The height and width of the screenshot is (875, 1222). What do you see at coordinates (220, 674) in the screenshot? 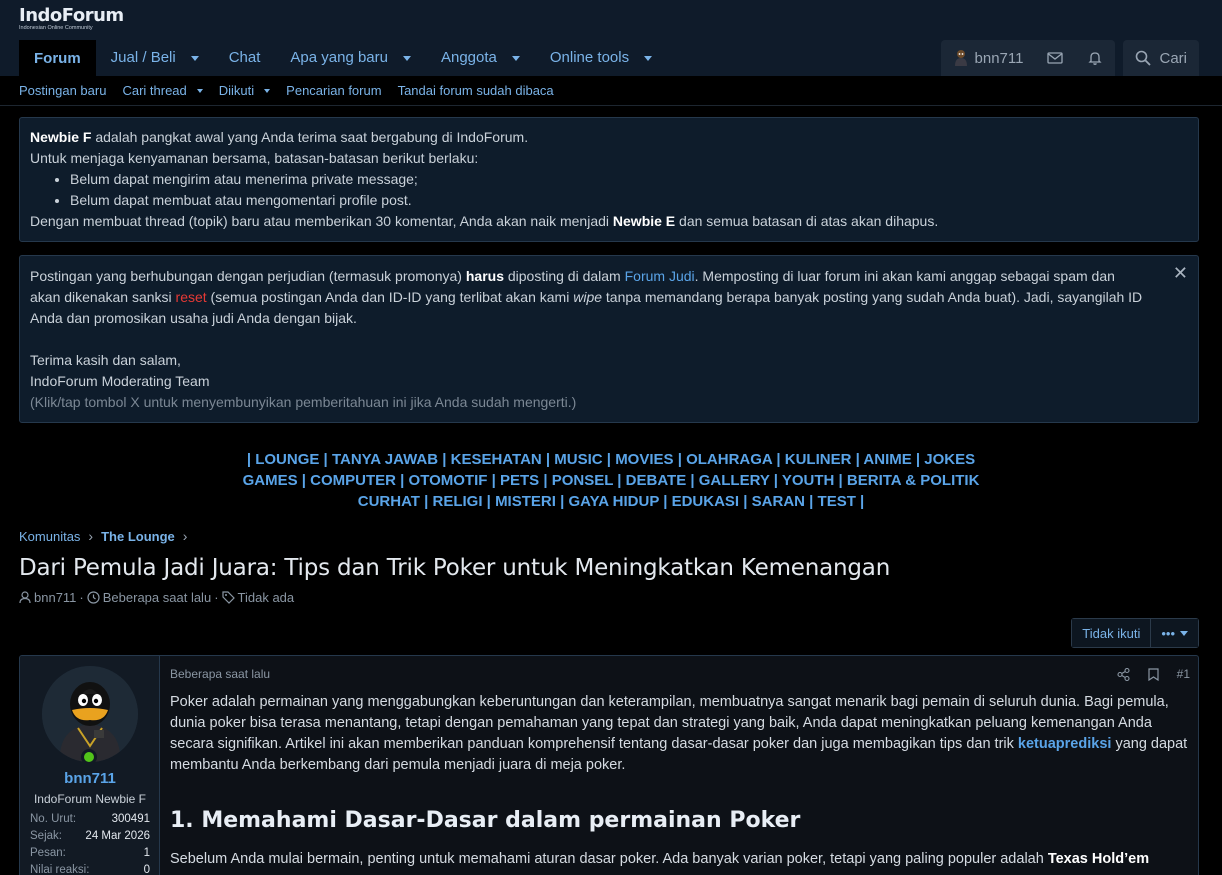
I see `post-time: Beberapa saat lalu` at bounding box center [220, 674].